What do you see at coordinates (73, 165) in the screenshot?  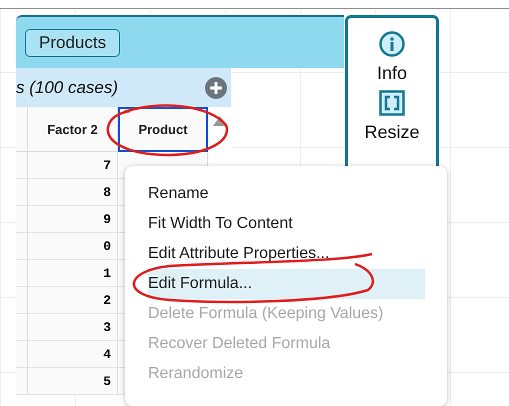 I see `table-cell: 7` at bounding box center [73, 165].